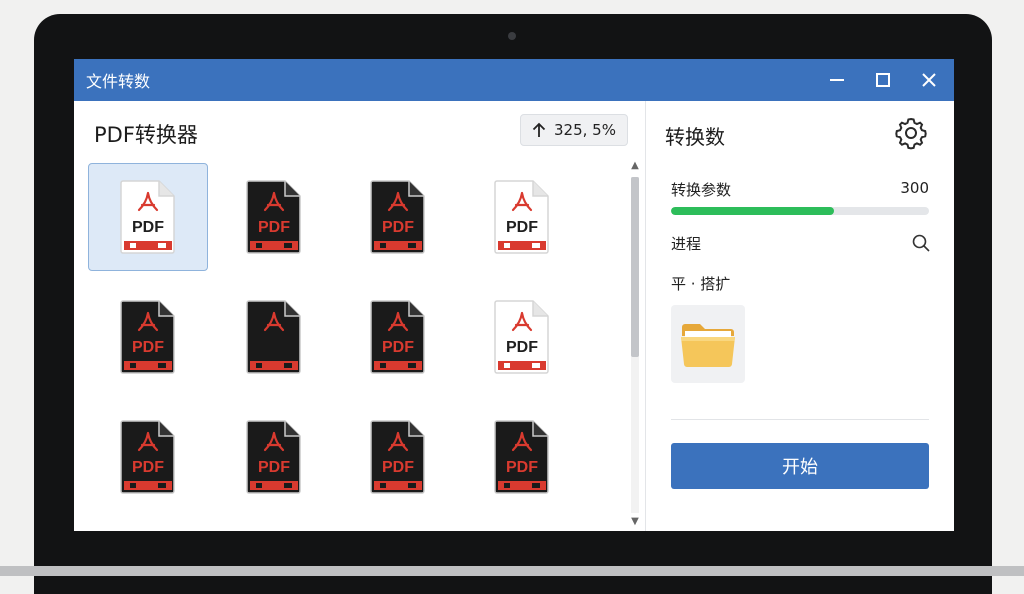  I want to click on minimize-icon, so click(837, 80).